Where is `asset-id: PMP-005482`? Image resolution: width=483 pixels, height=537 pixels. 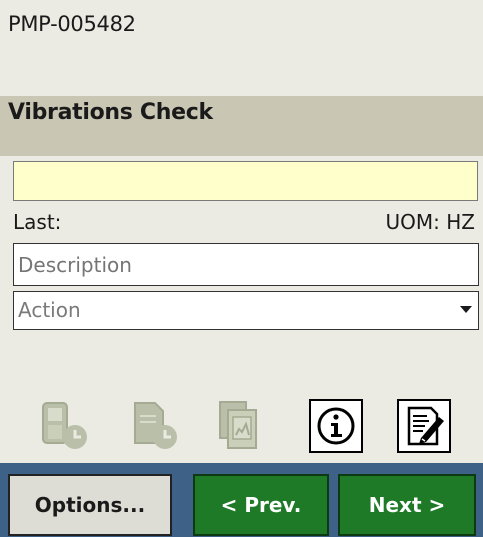 asset-id: PMP-005482 is located at coordinates (72, 24).